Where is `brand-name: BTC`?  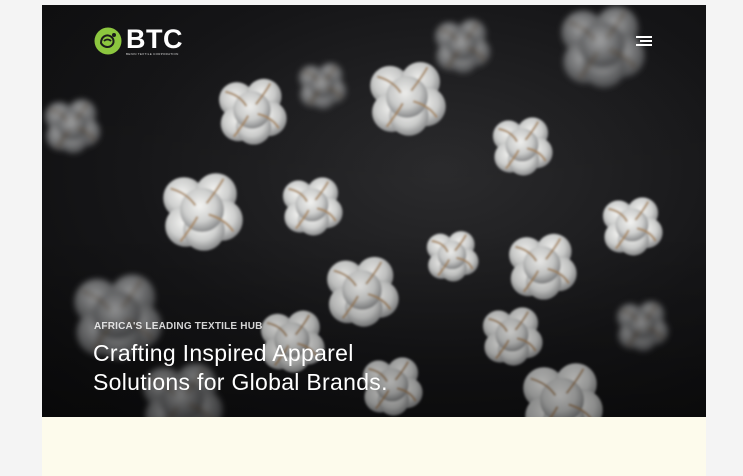
brand-name: BTC is located at coordinates (154, 39).